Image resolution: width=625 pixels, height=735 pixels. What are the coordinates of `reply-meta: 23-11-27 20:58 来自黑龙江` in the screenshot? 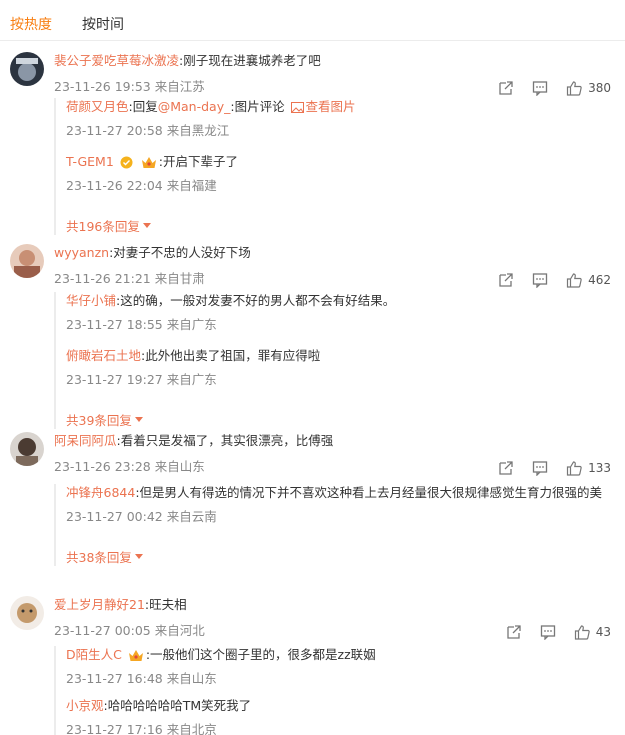 It's located at (148, 130).